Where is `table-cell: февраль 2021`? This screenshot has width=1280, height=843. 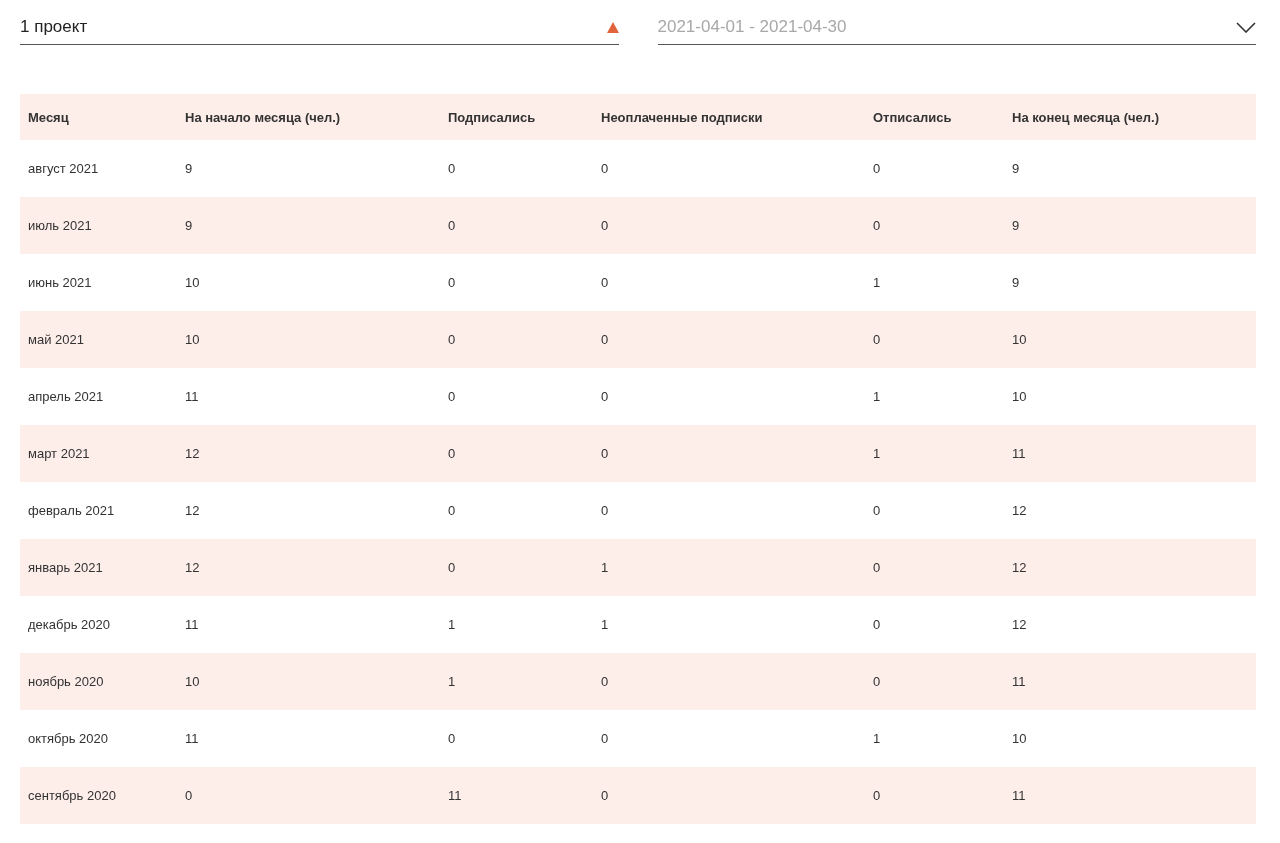
table-cell: февраль 2021 is located at coordinates (98, 510).